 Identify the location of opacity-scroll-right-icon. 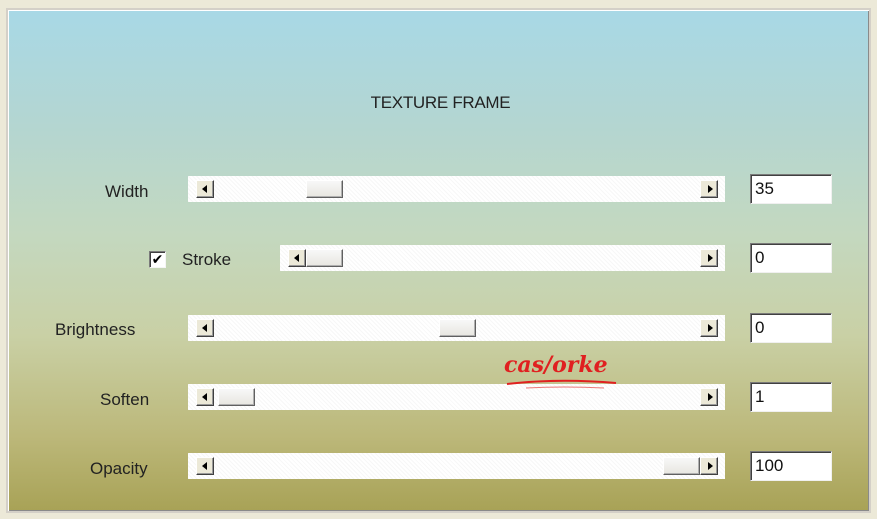
(709, 466).